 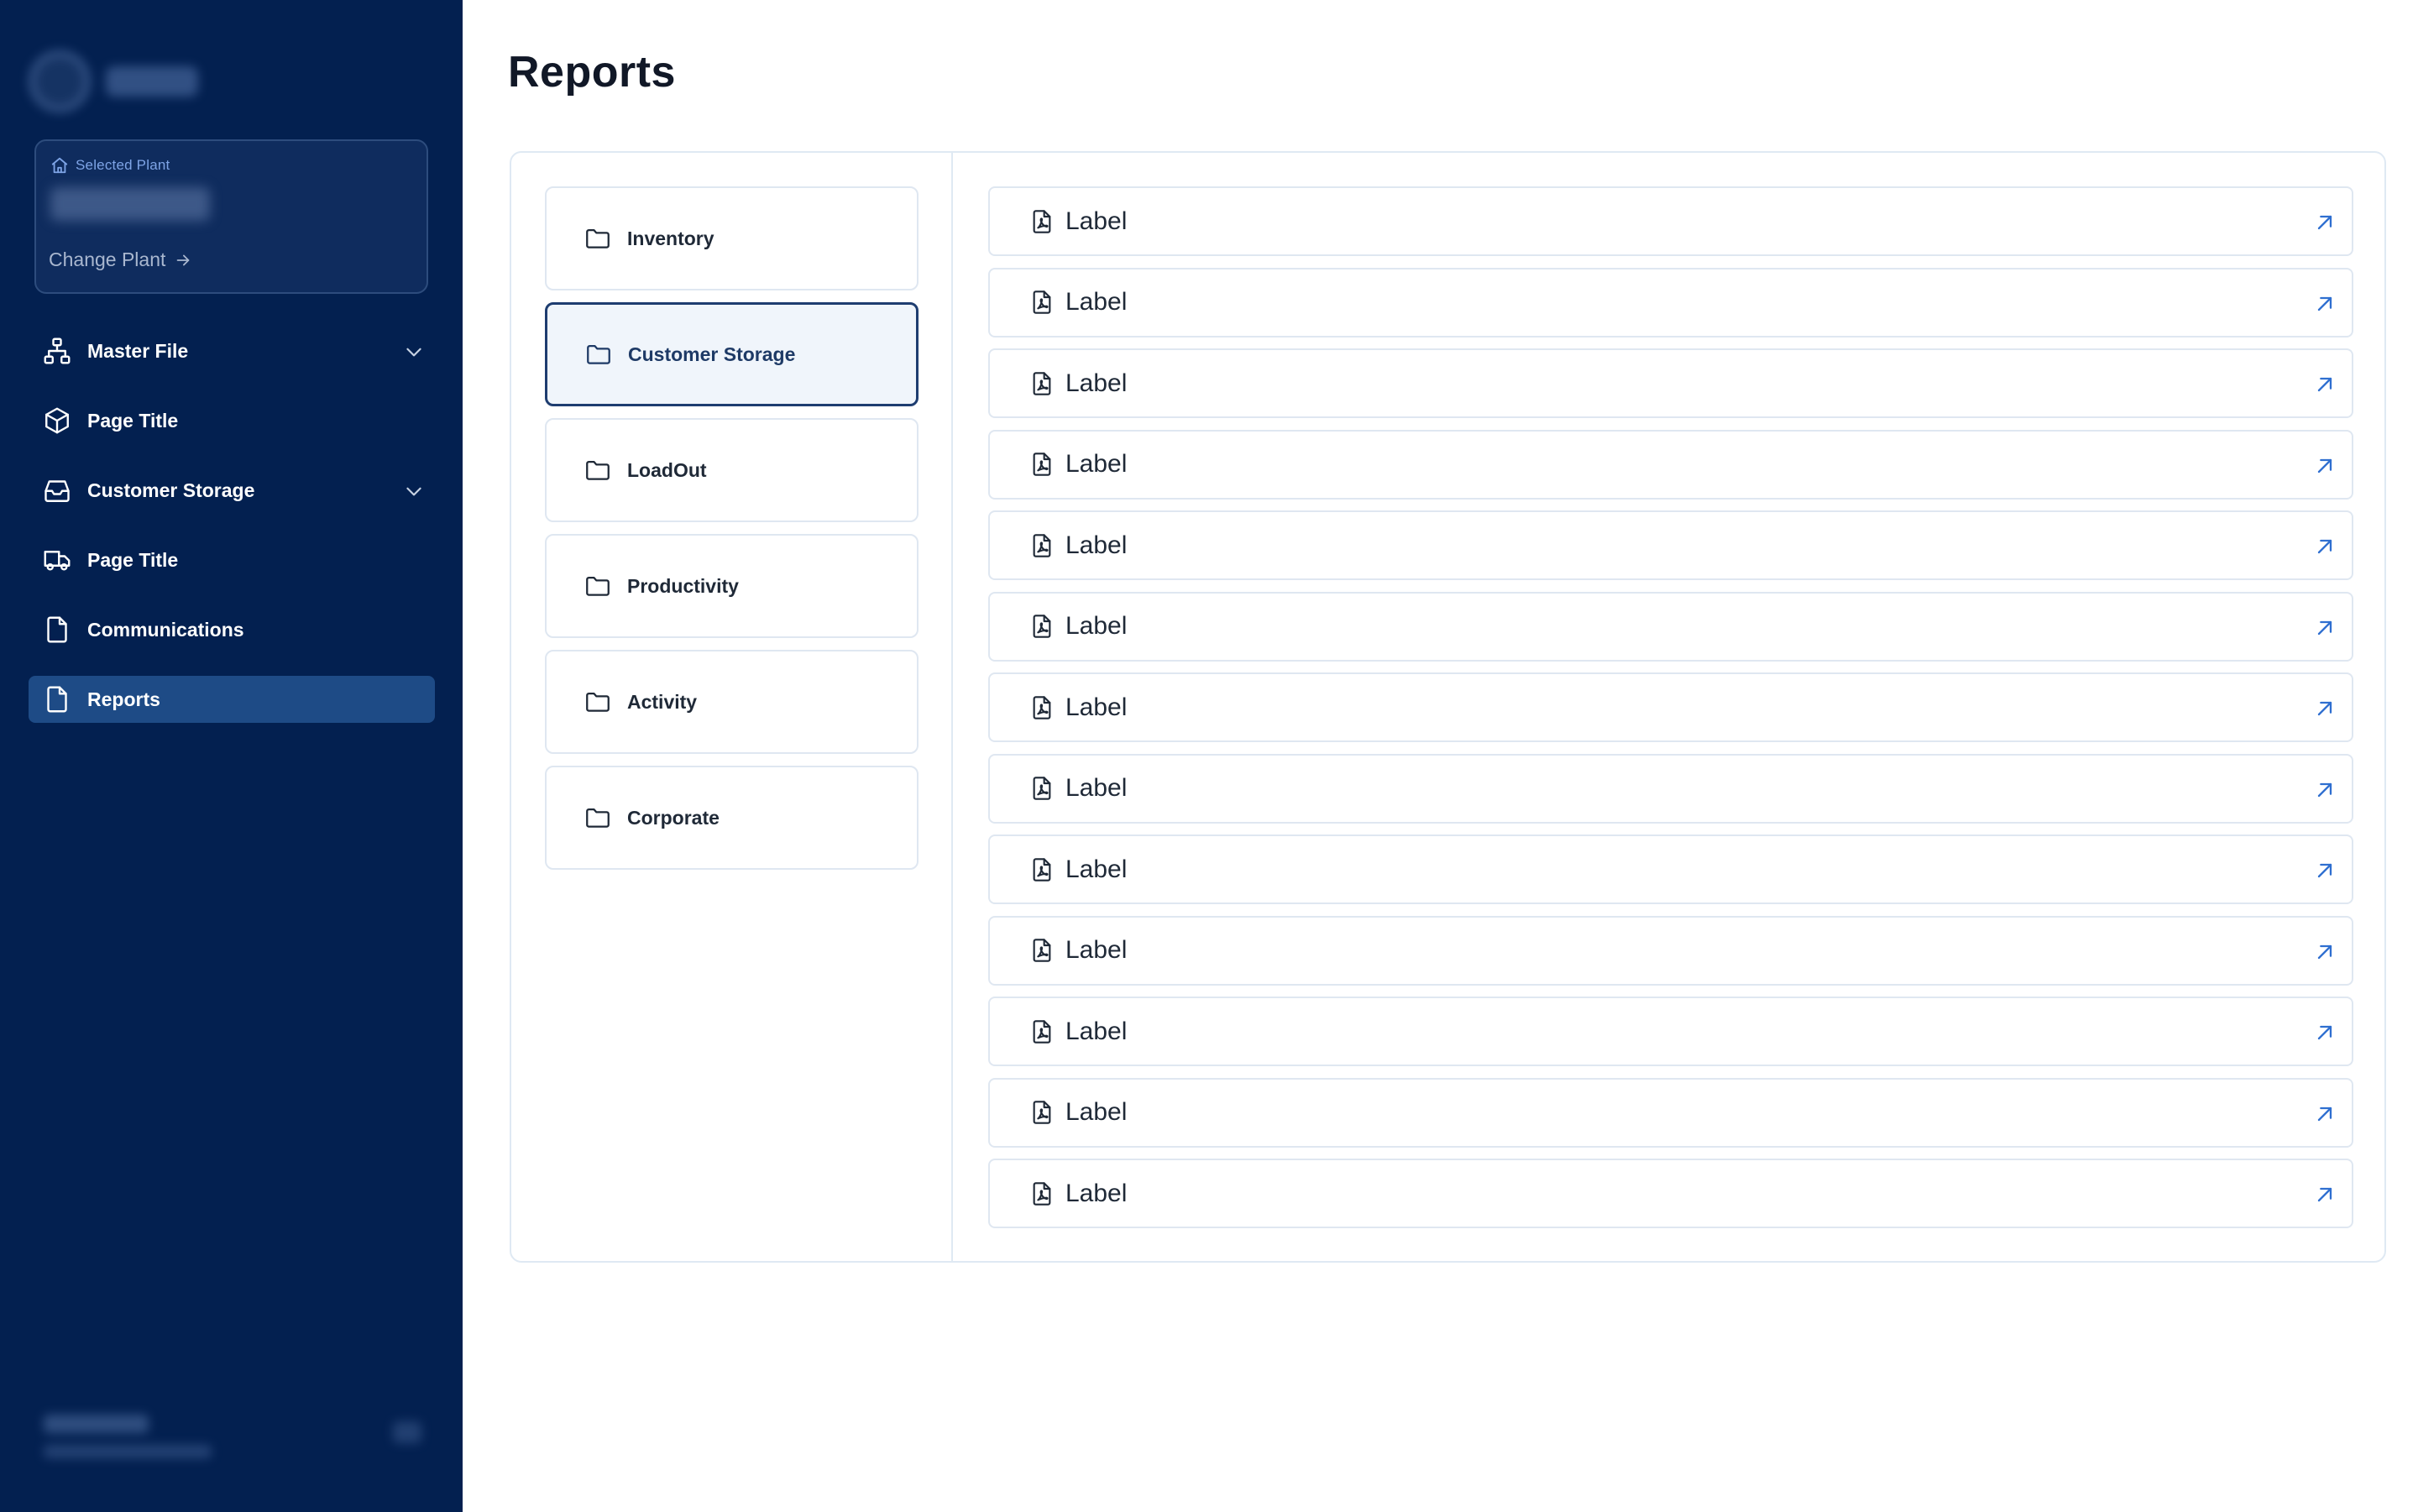 What do you see at coordinates (670, 238) in the screenshot?
I see `folder-label: Inventory` at bounding box center [670, 238].